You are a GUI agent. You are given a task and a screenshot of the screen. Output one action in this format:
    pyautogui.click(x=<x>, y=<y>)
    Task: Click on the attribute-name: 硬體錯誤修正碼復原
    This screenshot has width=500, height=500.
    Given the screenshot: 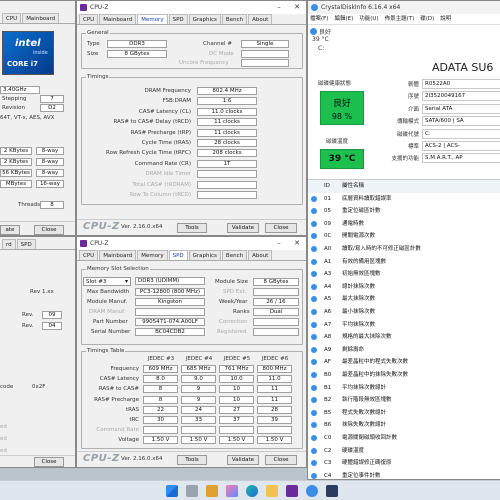 What is the action you would take?
    pyautogui.click(x=367, y=463)
    